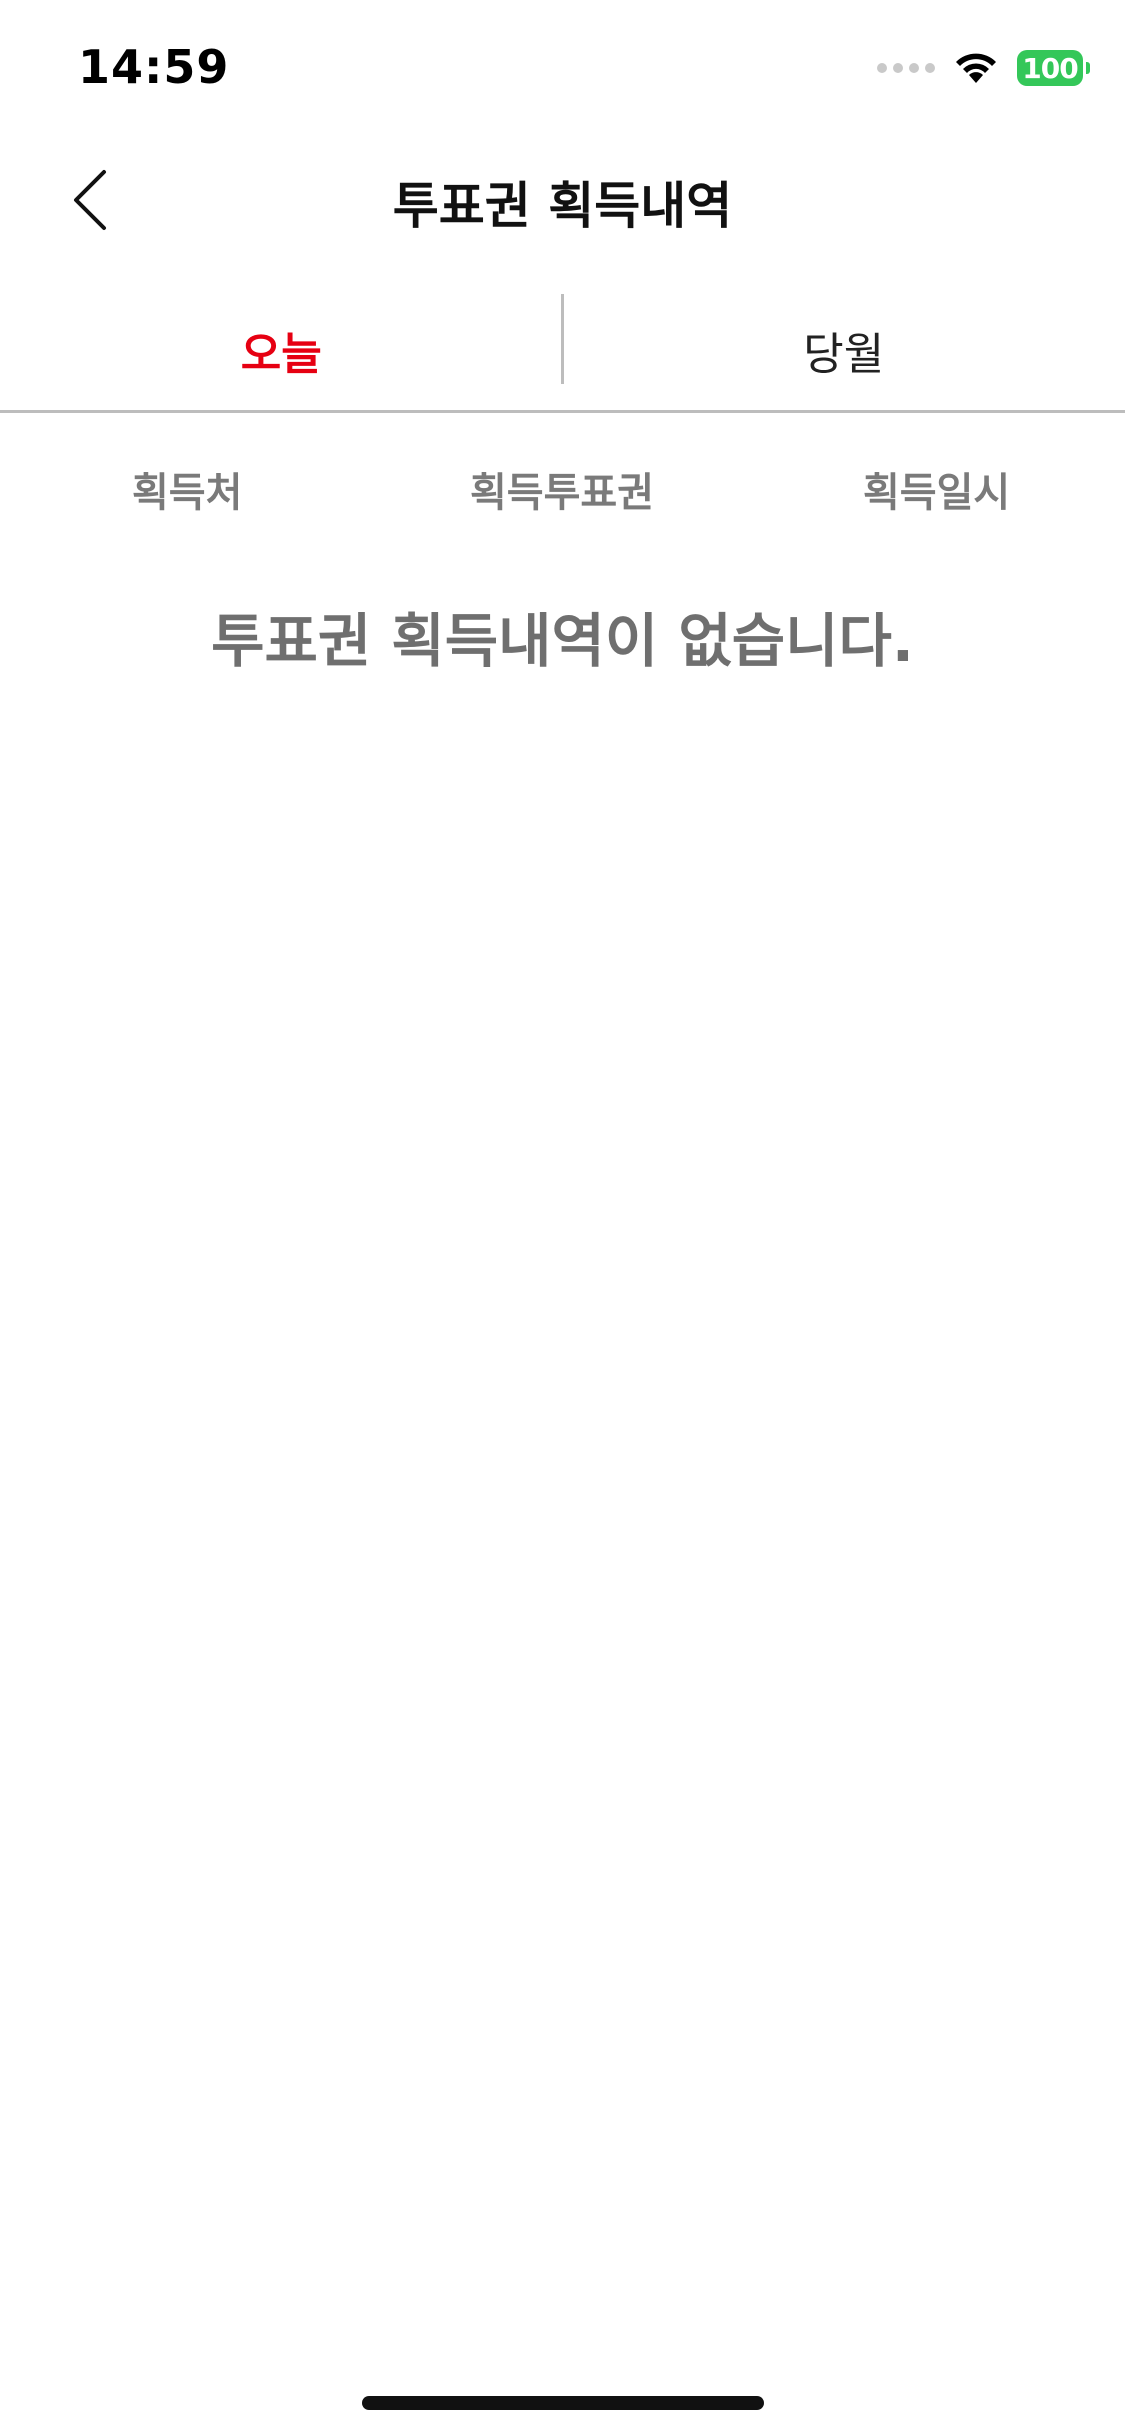 The height and width of the screenshot is (2436, 1125). I want to click on wifi-icon, so click(976, 68).